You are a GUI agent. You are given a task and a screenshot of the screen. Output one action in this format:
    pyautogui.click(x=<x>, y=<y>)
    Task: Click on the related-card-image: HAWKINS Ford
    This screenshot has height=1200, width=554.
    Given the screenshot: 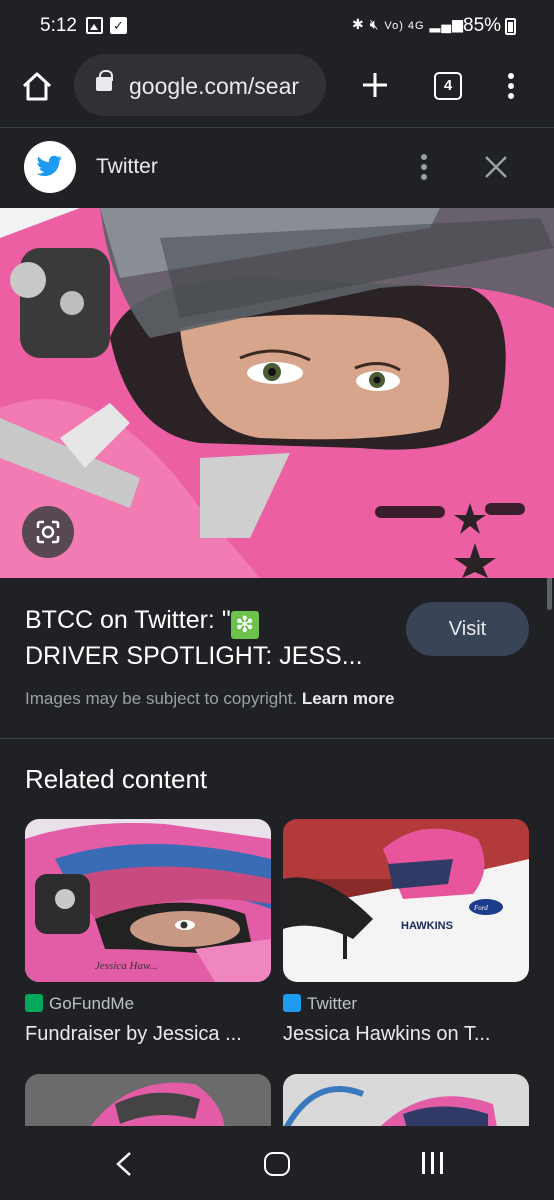 What is the action you would take?
    pyautogui.click(x=406, y=900)
    